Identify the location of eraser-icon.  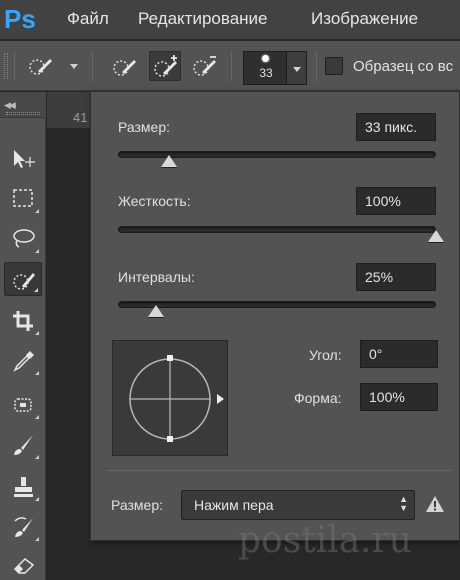
(24, 566).